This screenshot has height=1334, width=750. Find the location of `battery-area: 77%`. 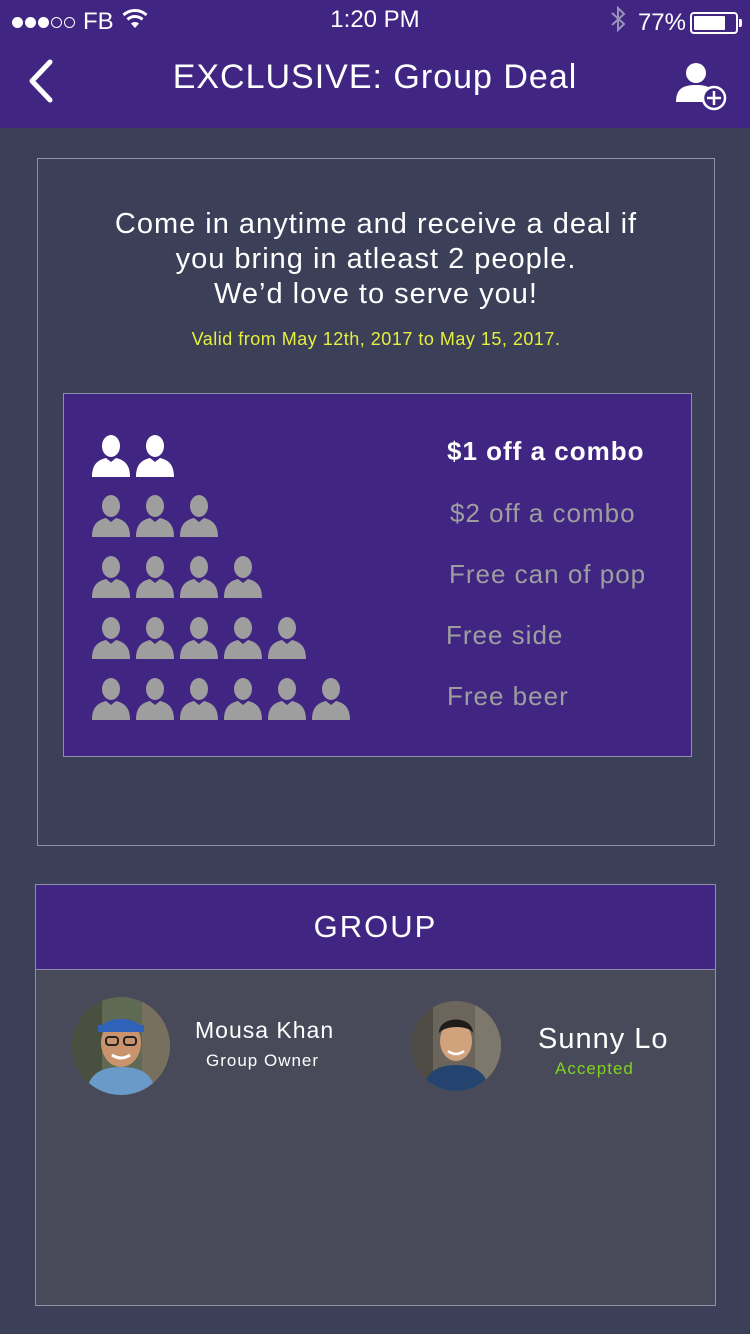

battery-area: 77% is located at coordinates (676, 22).